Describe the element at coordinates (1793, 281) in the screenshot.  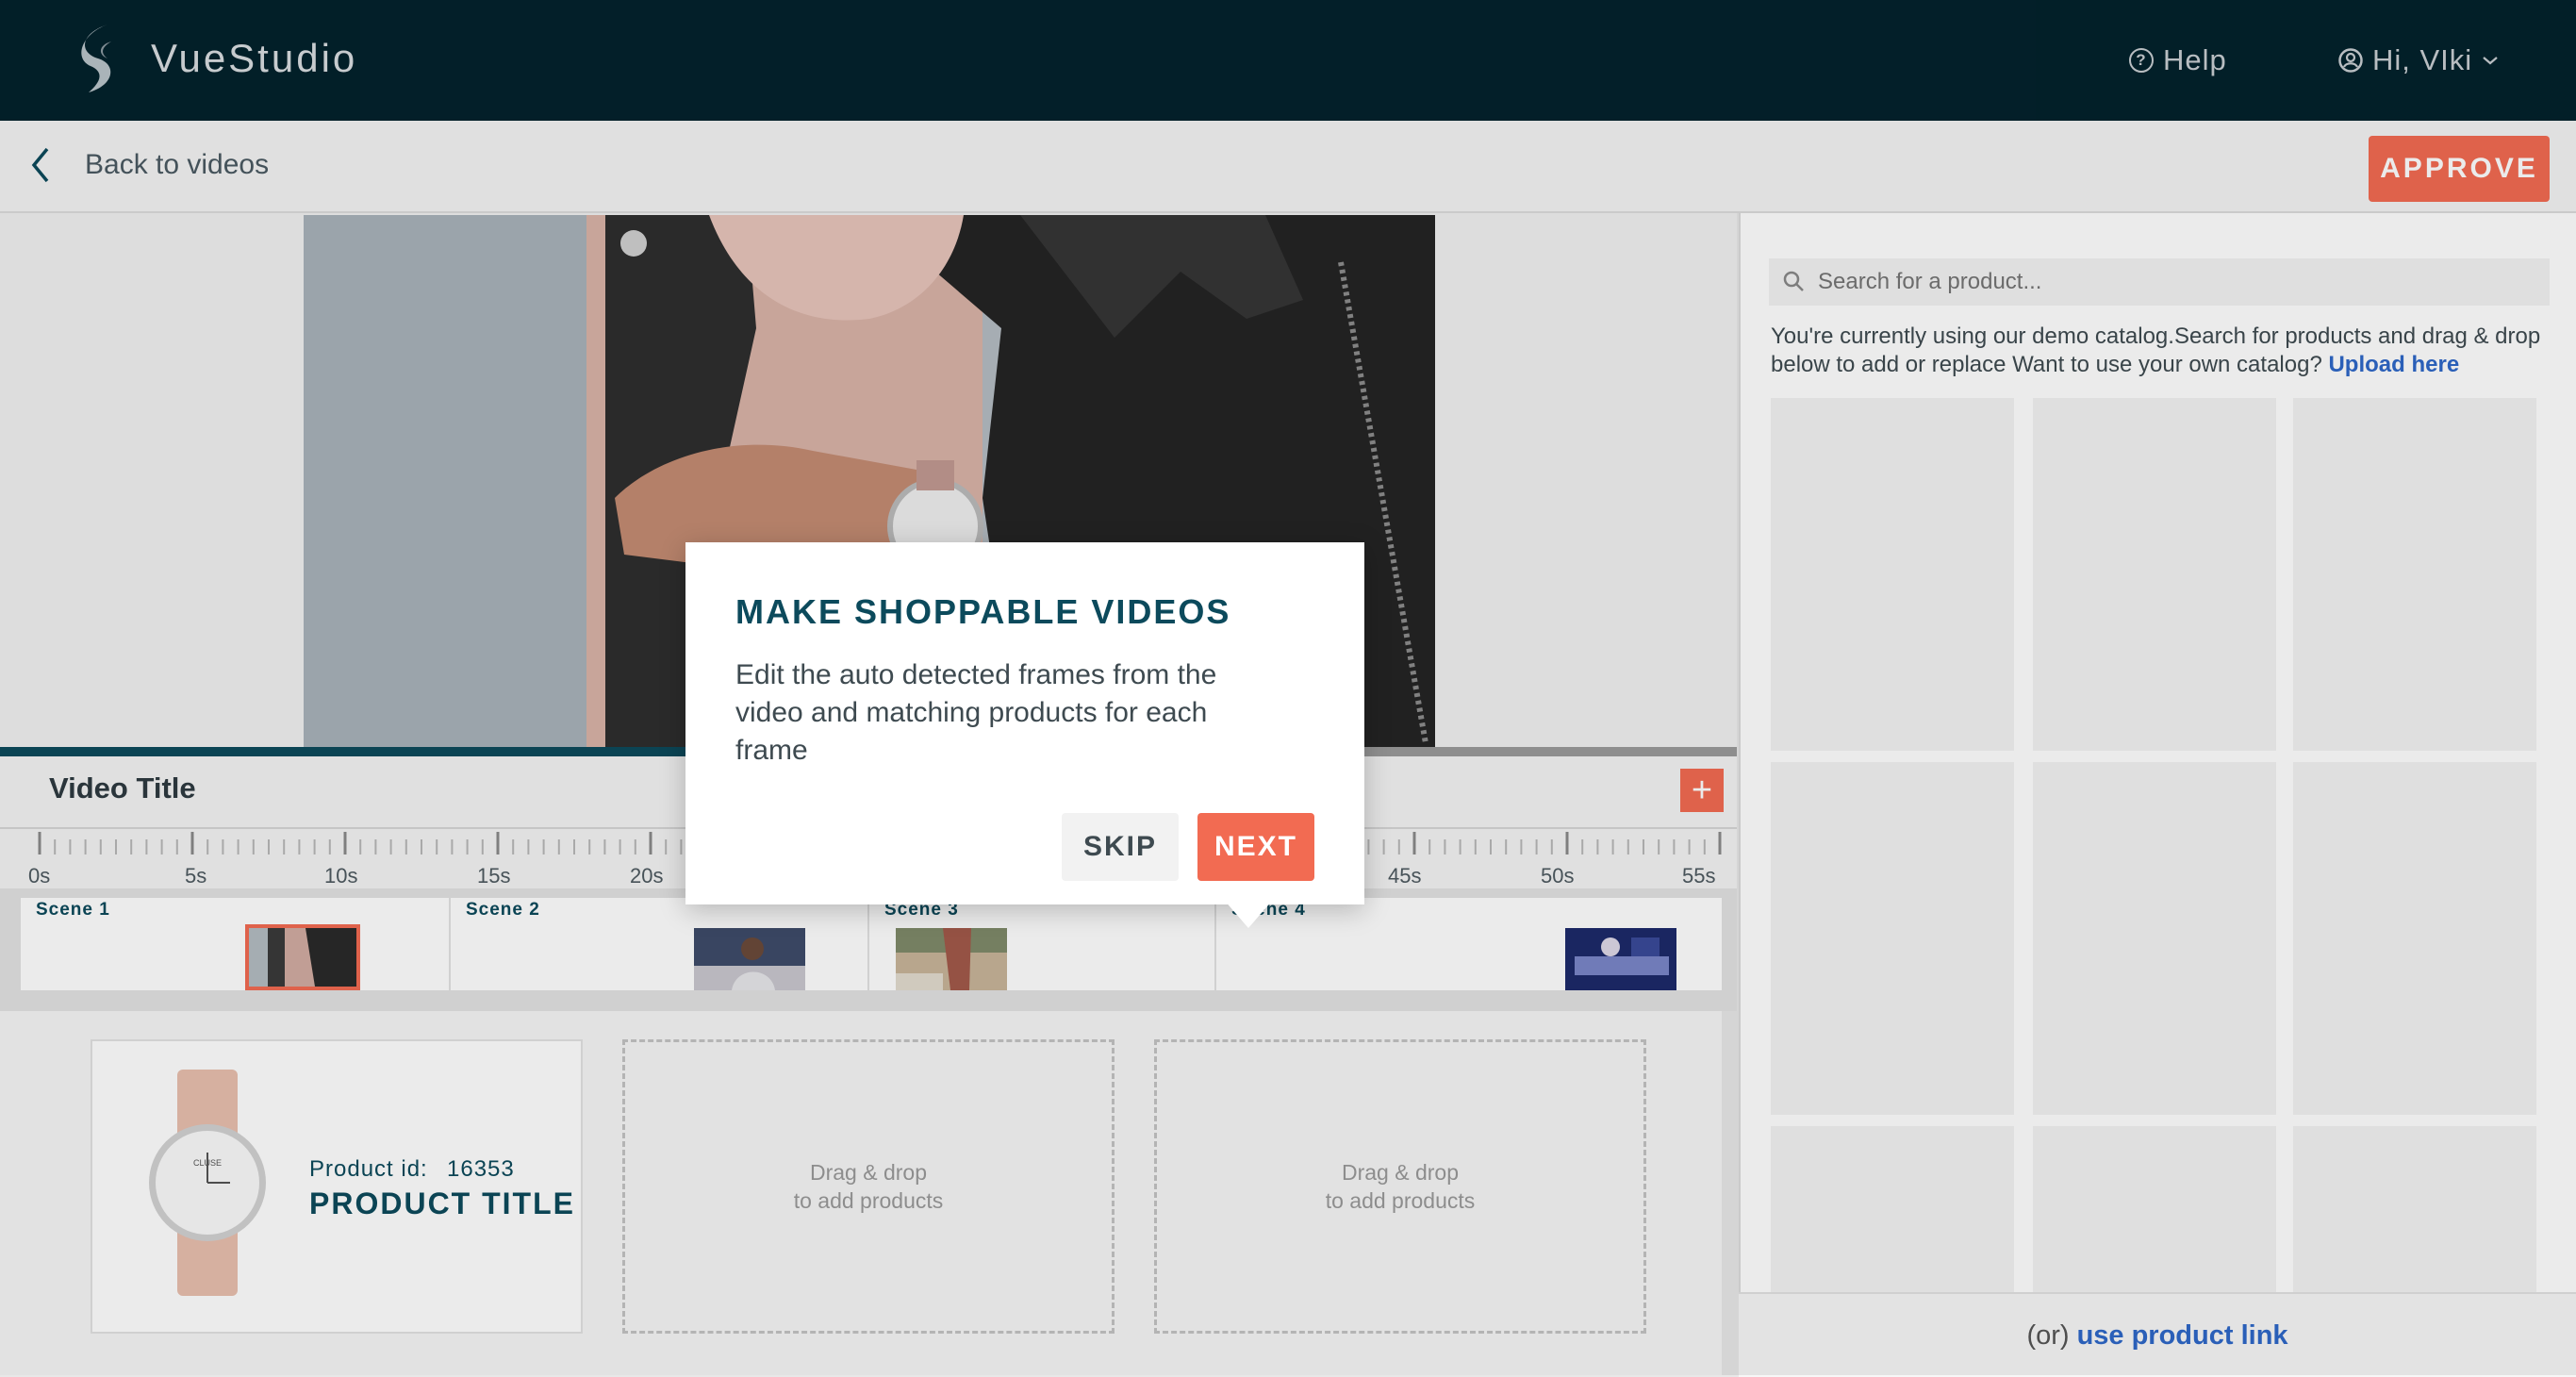
I see `search-icon` at that location.